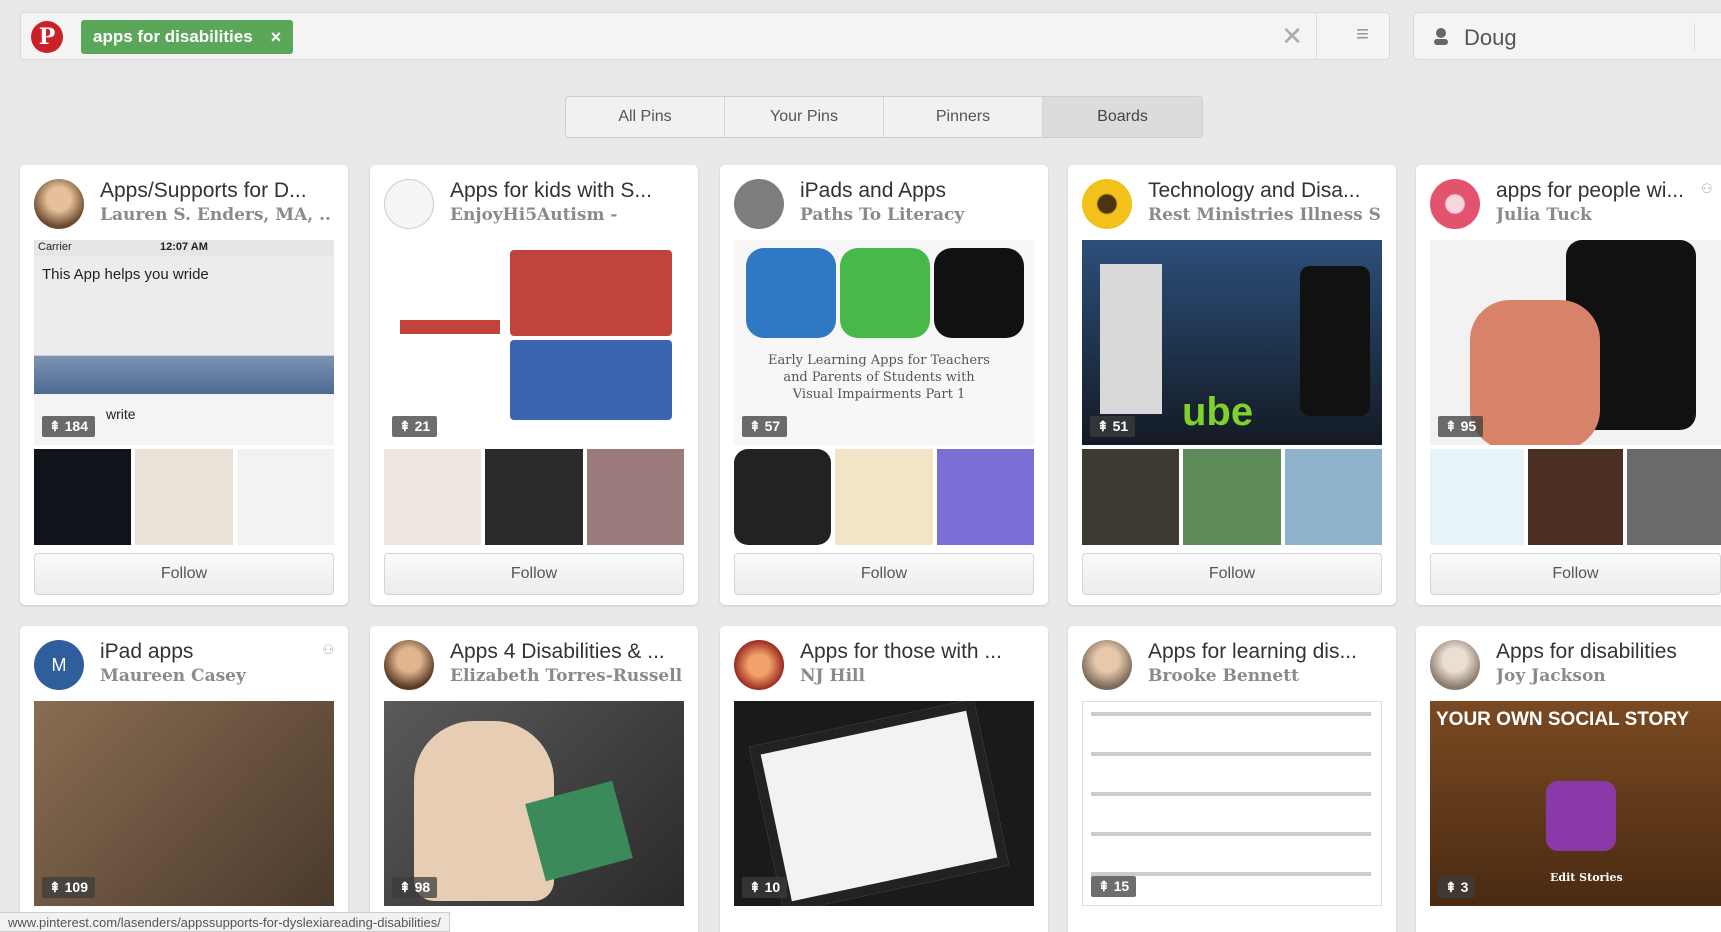 This screenshot has height=932, width=1721. Describe the element at coordinates (422, 887) in the screenshot. I see `pin-count-value: 98` at that location.